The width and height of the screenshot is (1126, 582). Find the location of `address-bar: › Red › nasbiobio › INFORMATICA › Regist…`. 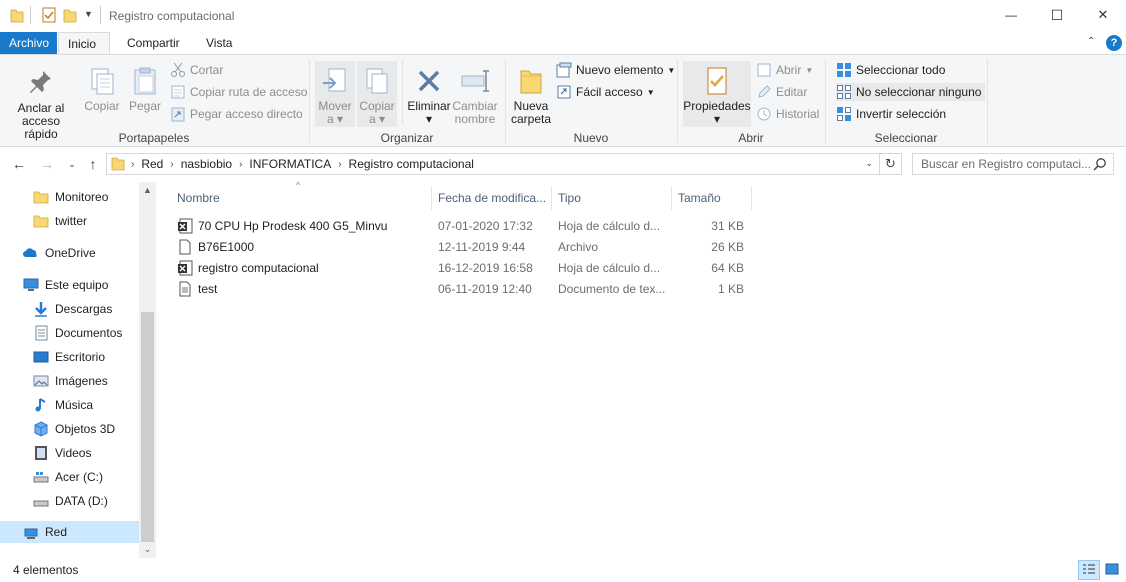

address-bar: › Red › nasbiobio › INFORMATICA › Regist… is located at coordinates (493, 164).